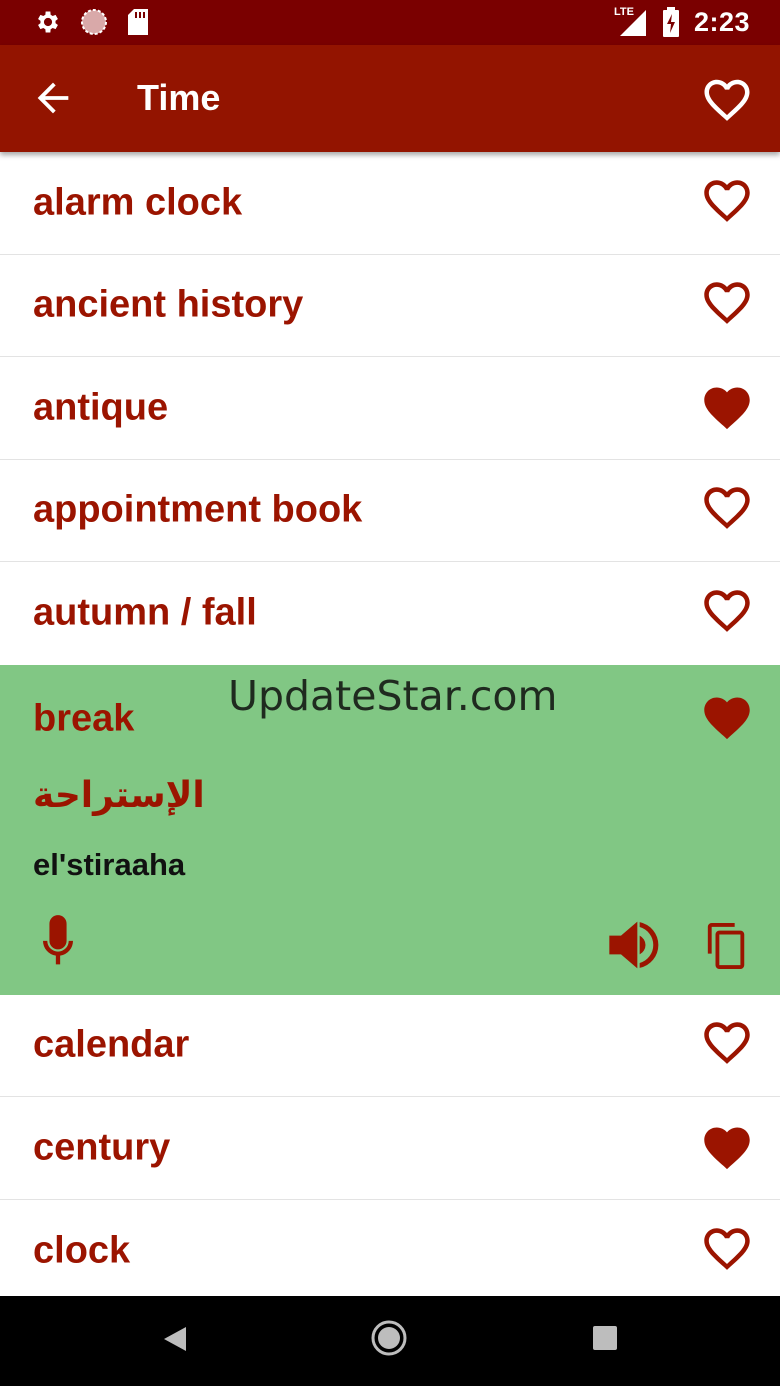  I want to click on status-time: 2:23, so click(721, 21).